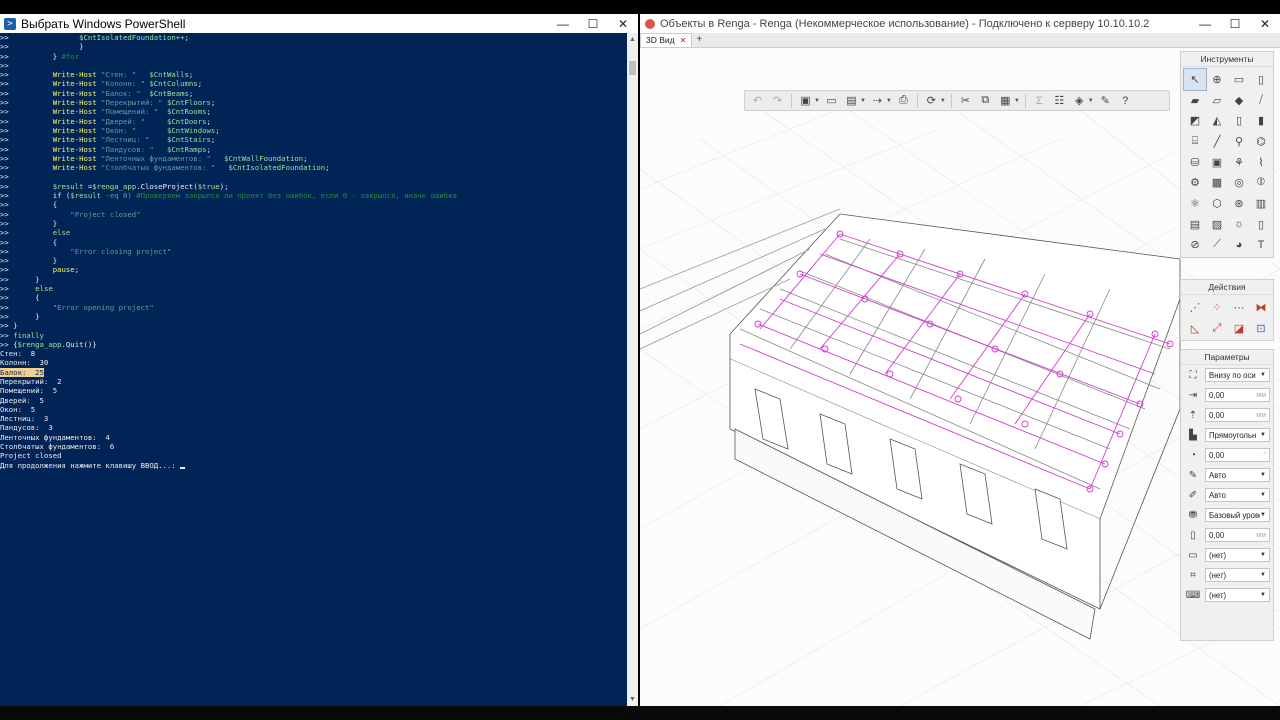 This screenshot has height=720, width=1280. What do you see at coordinates (1195, 141) in the screenshot?
I see `equipment-tool-icon: ⌸` at bounding box center [1195, 141].